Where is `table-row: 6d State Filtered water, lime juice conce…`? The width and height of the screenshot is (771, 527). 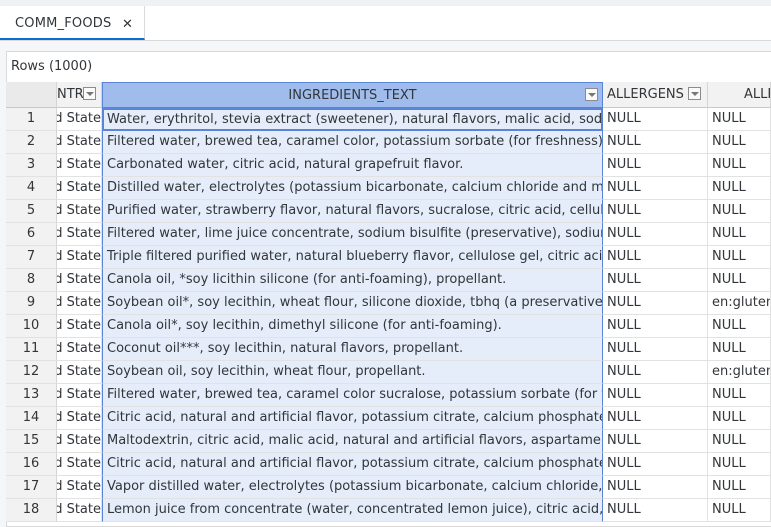
table-row: 6d State Filtered water, lime juice conce… is located at coordinates (388, 234).